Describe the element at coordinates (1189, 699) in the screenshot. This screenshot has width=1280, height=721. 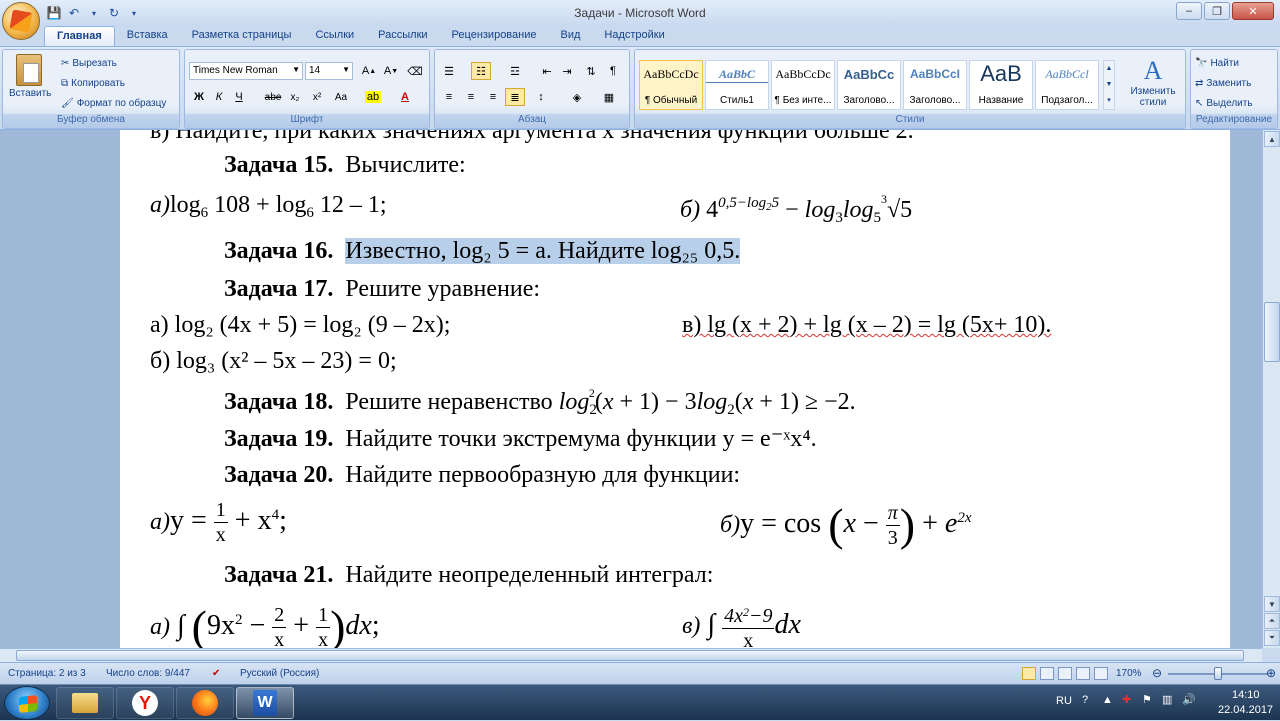
I see `volume-icon: 🔊` at that location.